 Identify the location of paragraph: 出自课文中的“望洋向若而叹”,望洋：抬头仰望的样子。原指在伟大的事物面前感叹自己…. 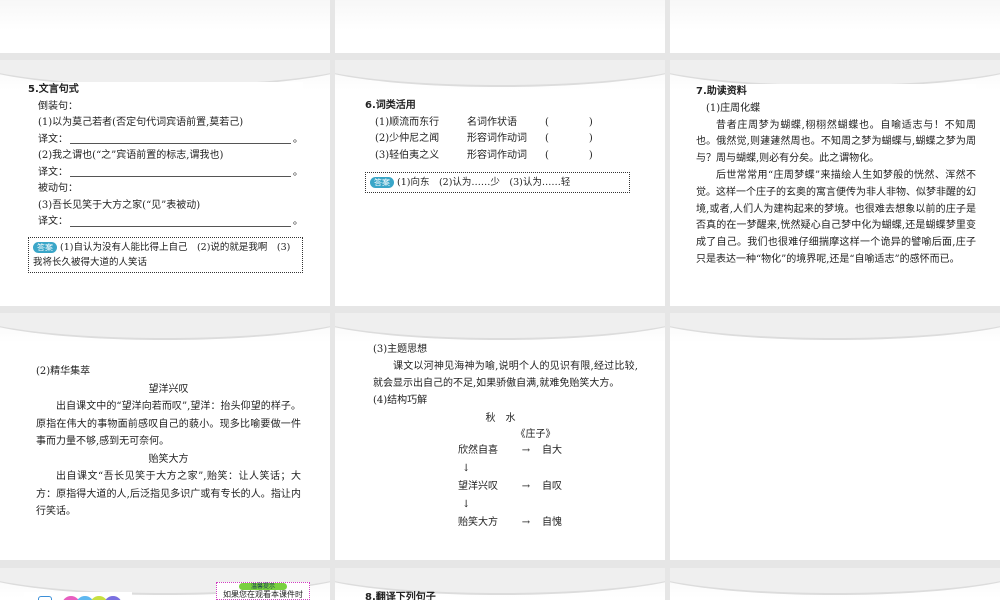
(168, 424).